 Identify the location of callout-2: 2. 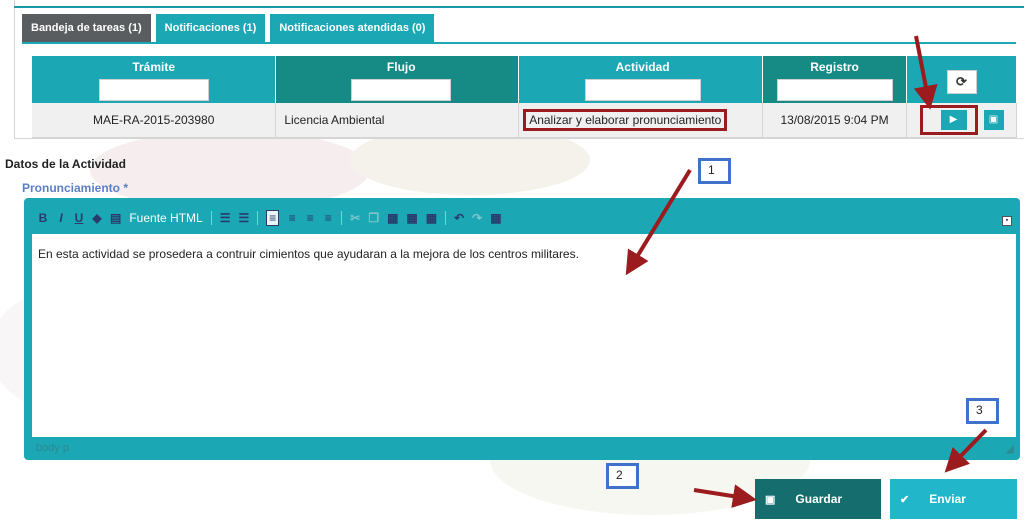
(622, 476).